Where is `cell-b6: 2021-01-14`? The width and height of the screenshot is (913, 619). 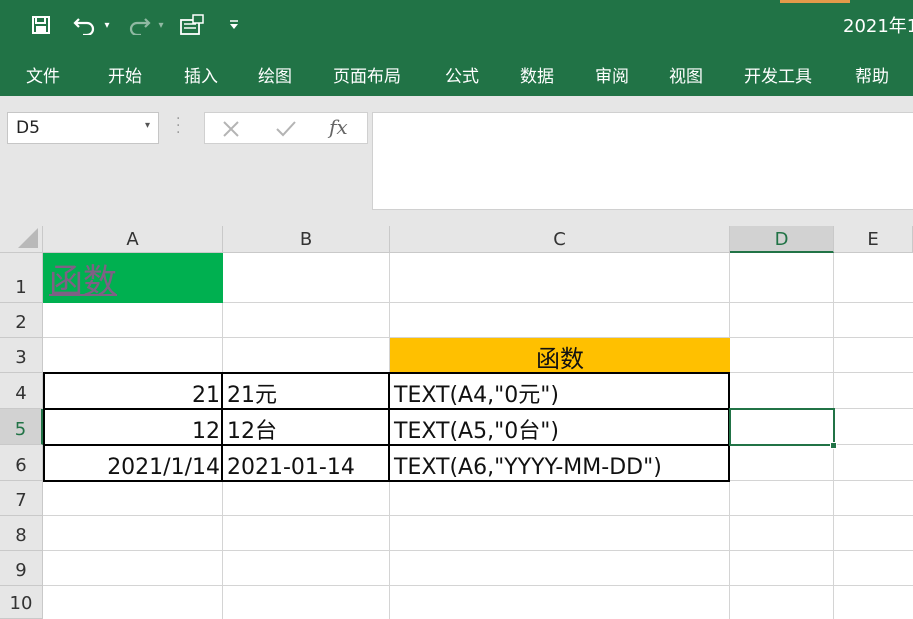 cell-b6: 2021-01-14 is located at coordinates (306, 463).